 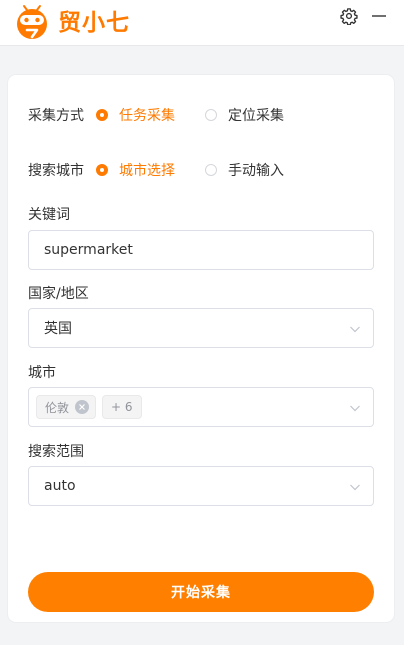 I want to click on radio-task-collect: 任务采集, so click(x=135, y=115).